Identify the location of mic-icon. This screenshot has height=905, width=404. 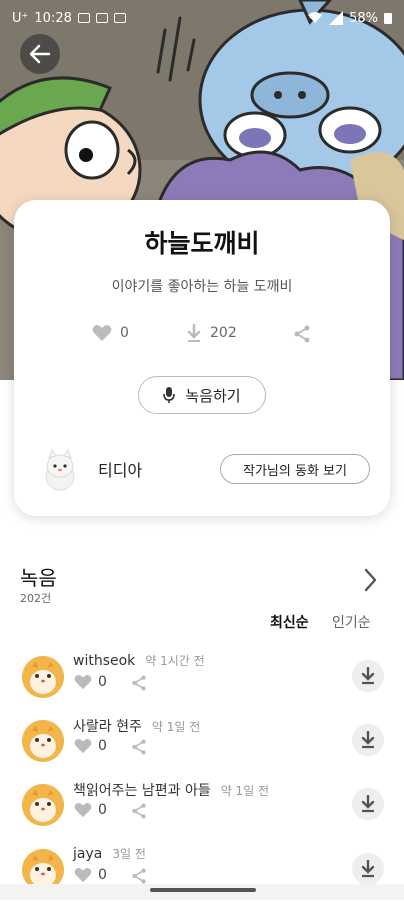
(169, 395).